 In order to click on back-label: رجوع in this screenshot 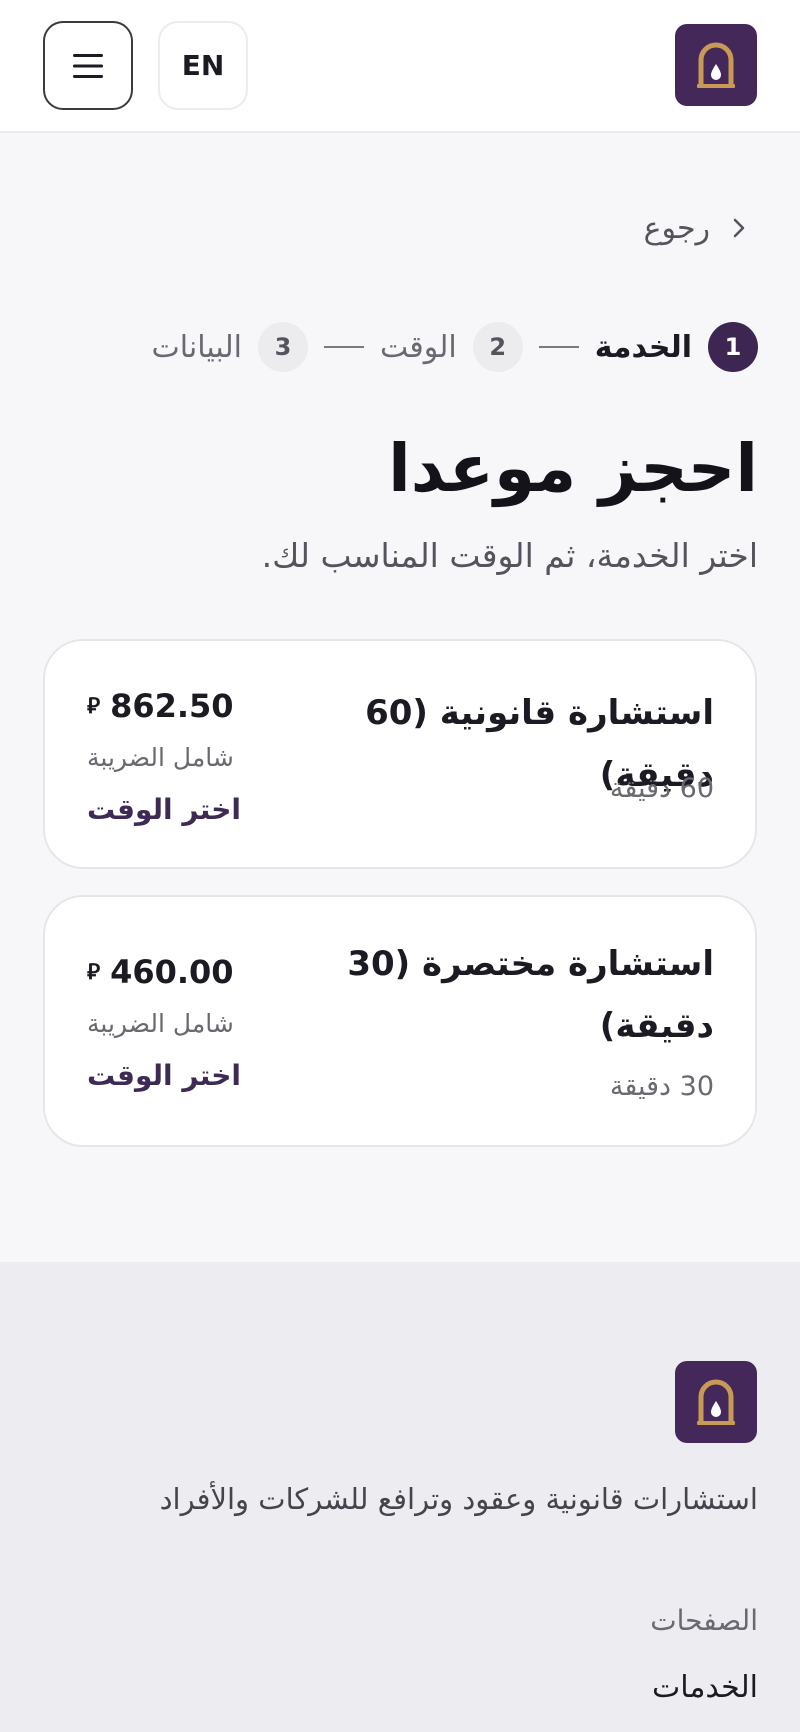, I will do `click(676, 228)`.